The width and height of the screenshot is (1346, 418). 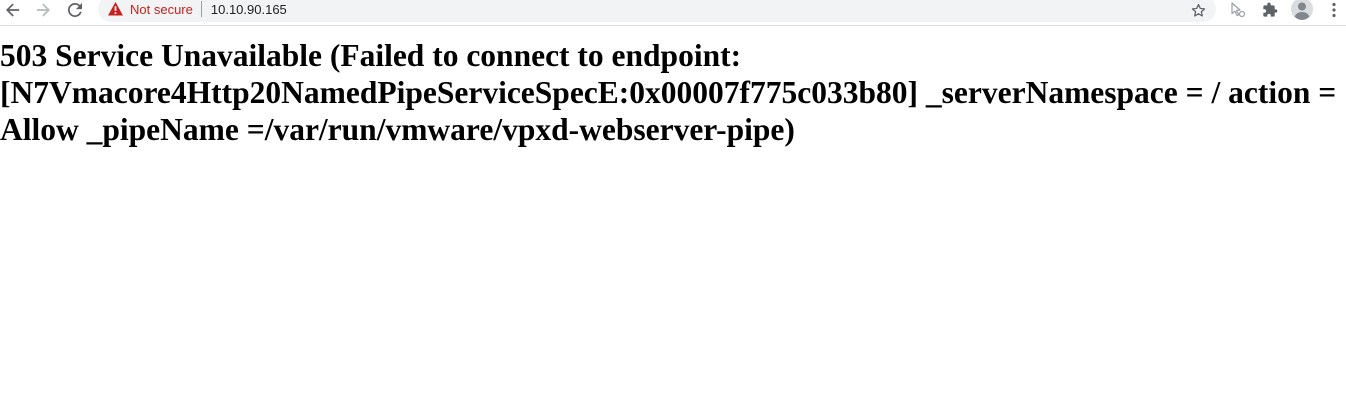 I want to click on extensions-button, so click(x=1270, y=10).